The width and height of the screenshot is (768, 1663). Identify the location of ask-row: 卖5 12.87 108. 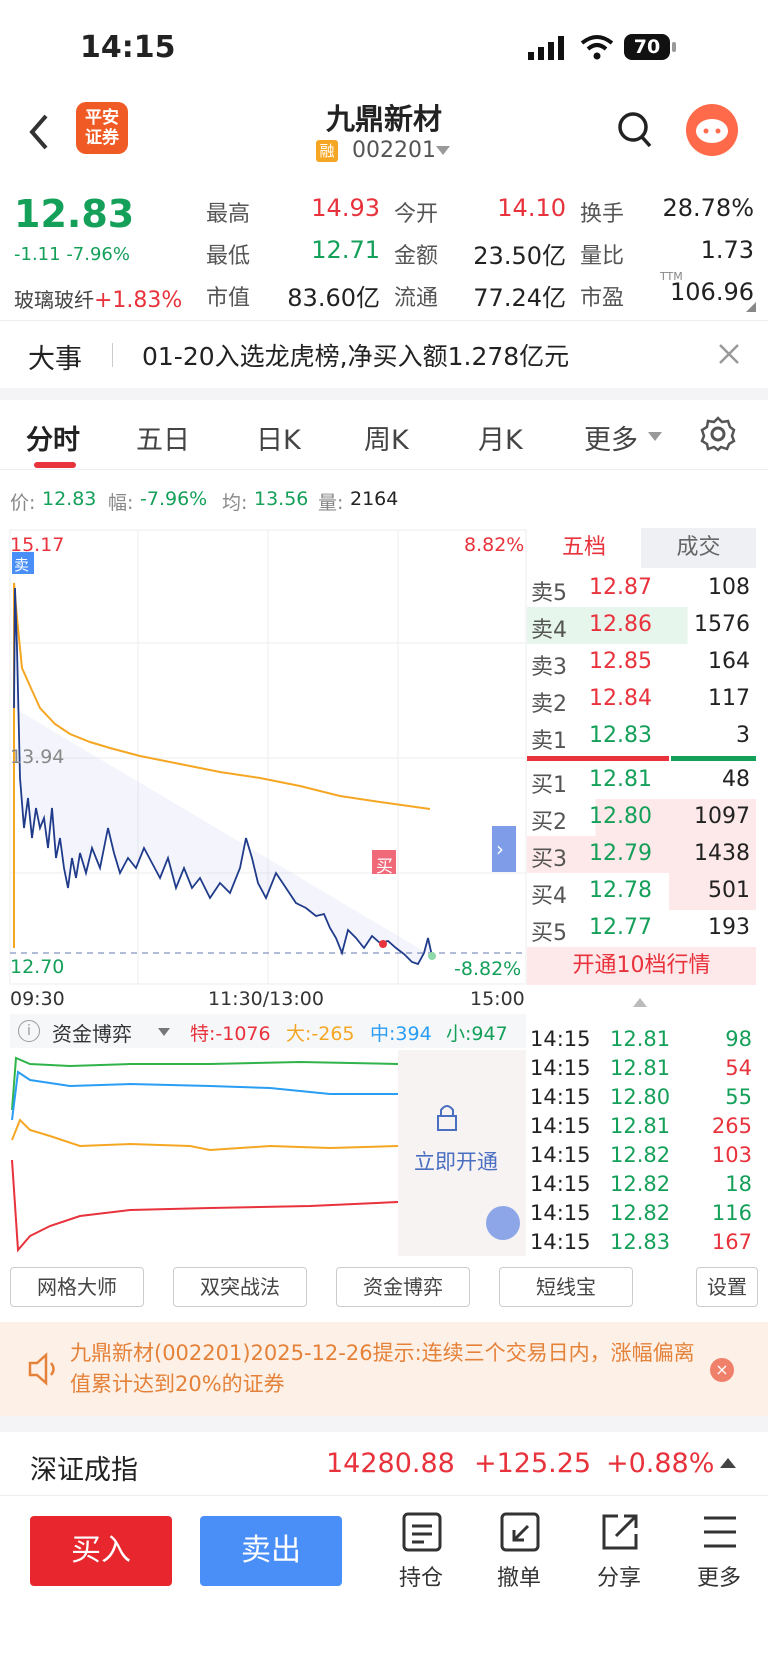
(641, 588).